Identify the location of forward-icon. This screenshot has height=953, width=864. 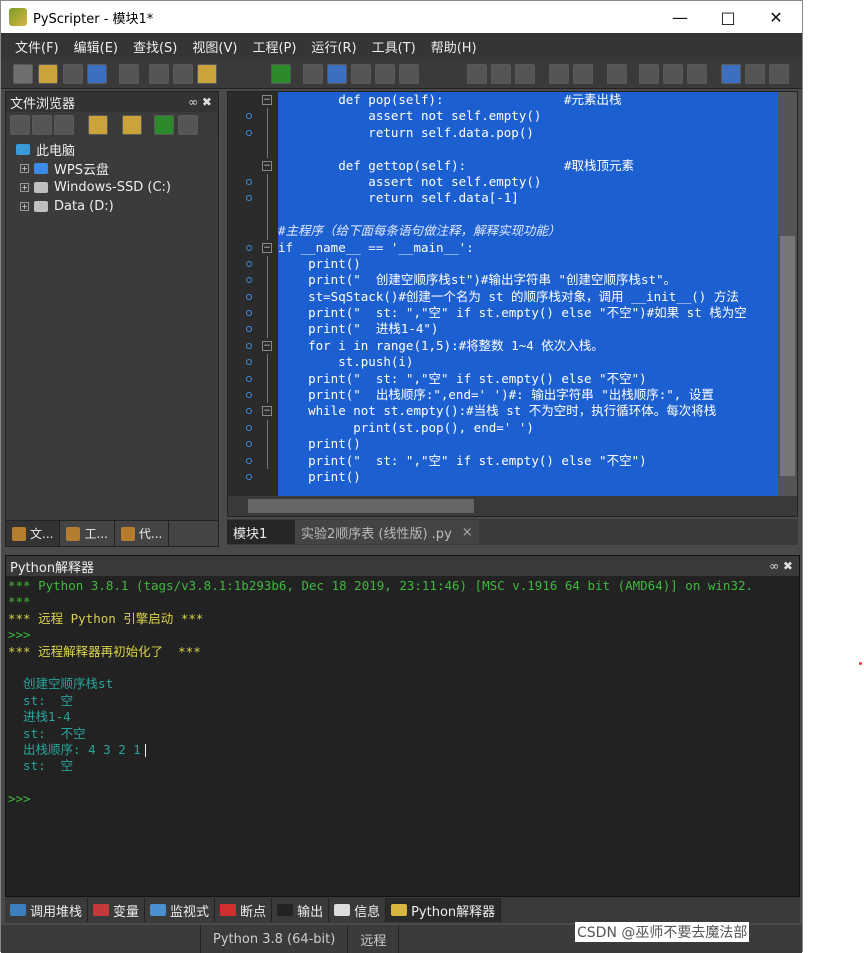
(501, 74).